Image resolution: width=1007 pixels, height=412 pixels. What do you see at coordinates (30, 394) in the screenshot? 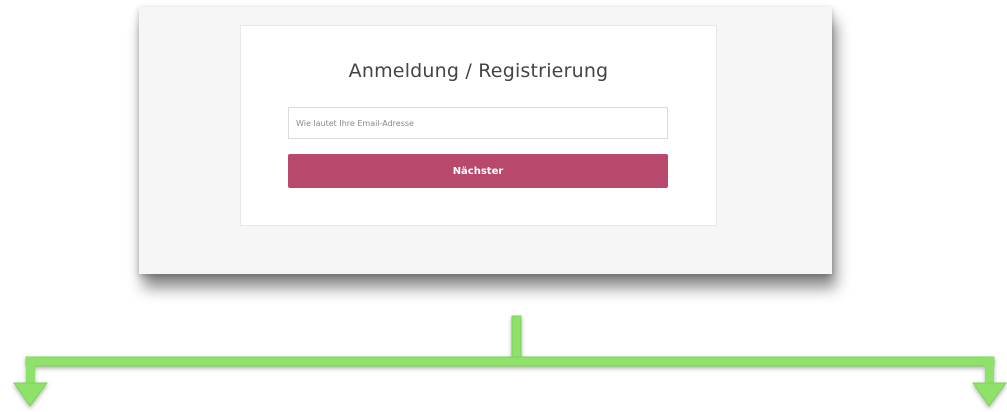
I see `arrow-down-left-icon` at bounding box center [30, 394].